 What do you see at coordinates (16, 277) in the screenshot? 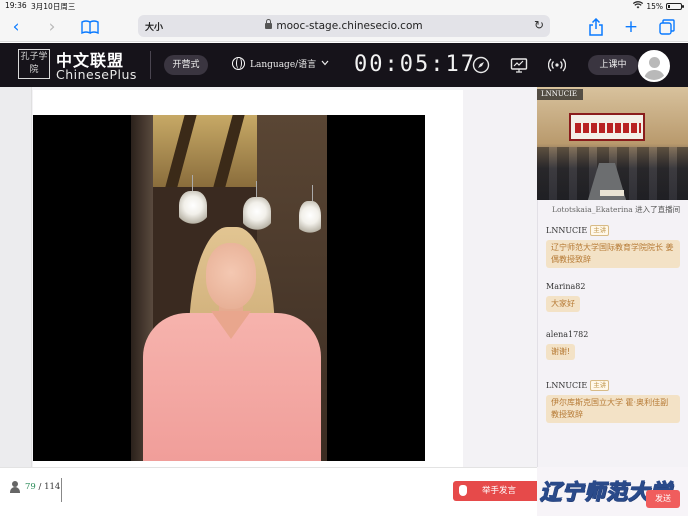
I see `slide-thumbnail-panel` at bounding box center [16, 277].